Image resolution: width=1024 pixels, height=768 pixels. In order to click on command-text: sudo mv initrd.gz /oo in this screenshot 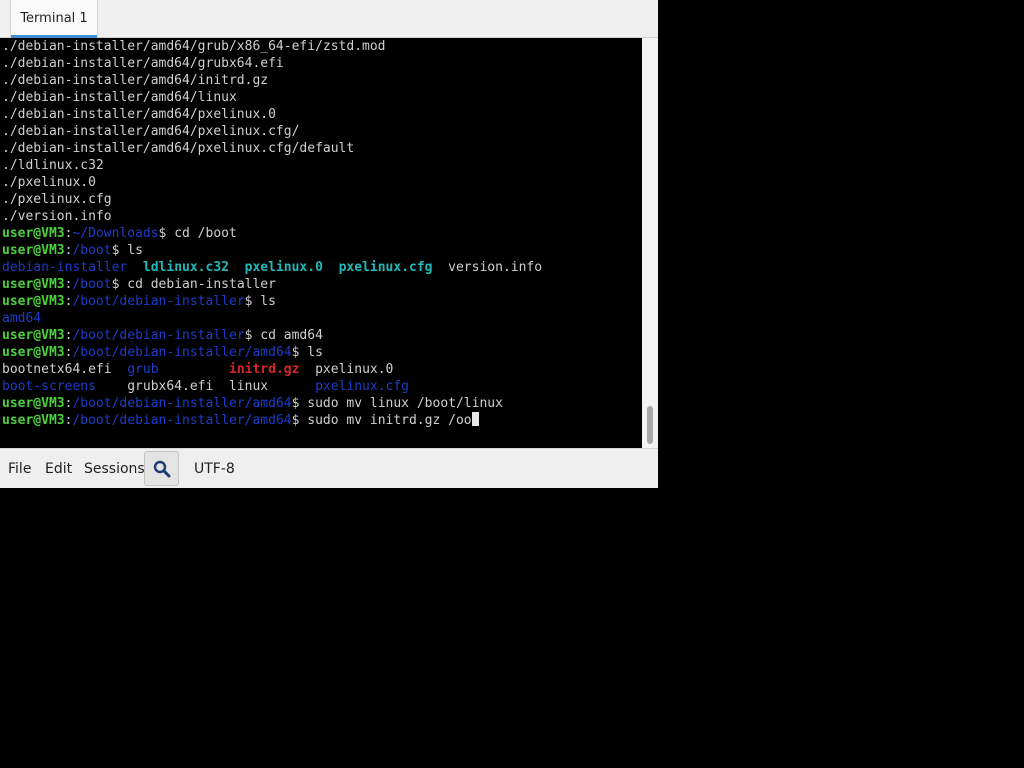, I will do `click(385, 420)`.